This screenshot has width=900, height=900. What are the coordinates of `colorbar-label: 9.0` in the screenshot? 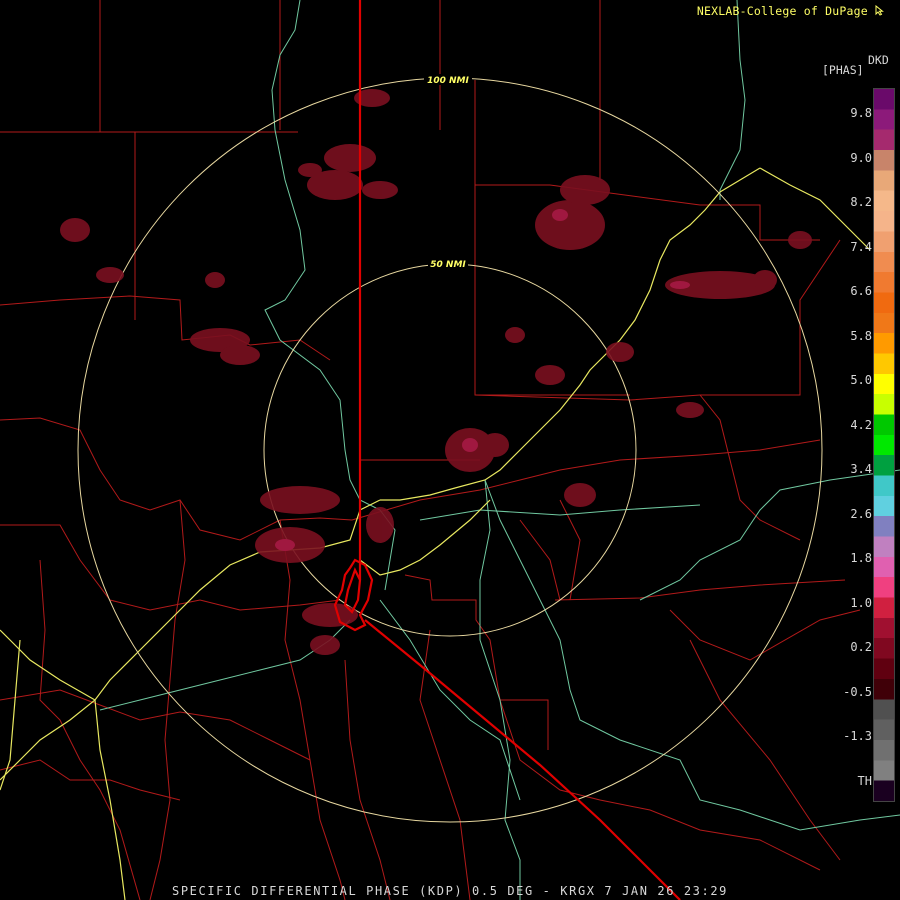 It's located at (861, 157).